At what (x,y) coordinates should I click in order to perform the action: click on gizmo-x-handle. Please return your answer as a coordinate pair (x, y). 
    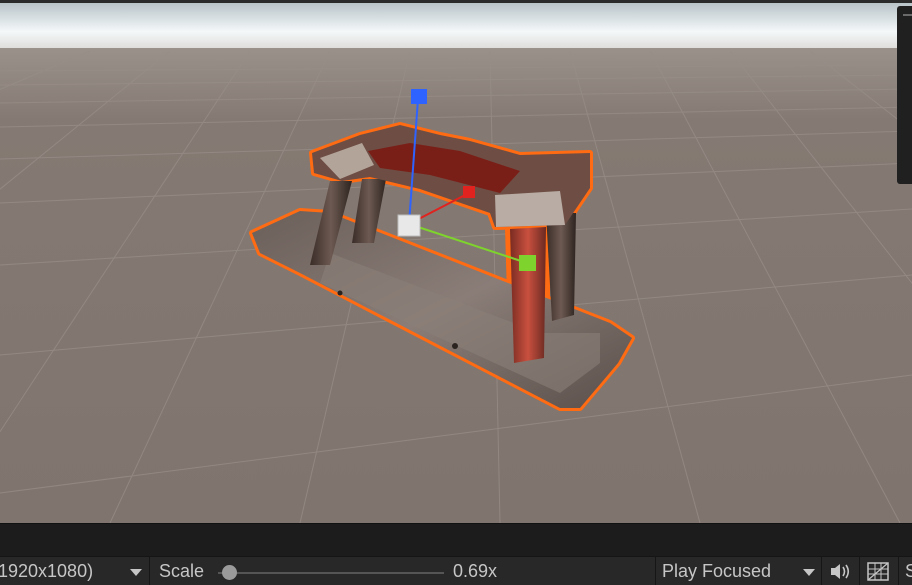
    Looking at the image, I should click on (469, 192).